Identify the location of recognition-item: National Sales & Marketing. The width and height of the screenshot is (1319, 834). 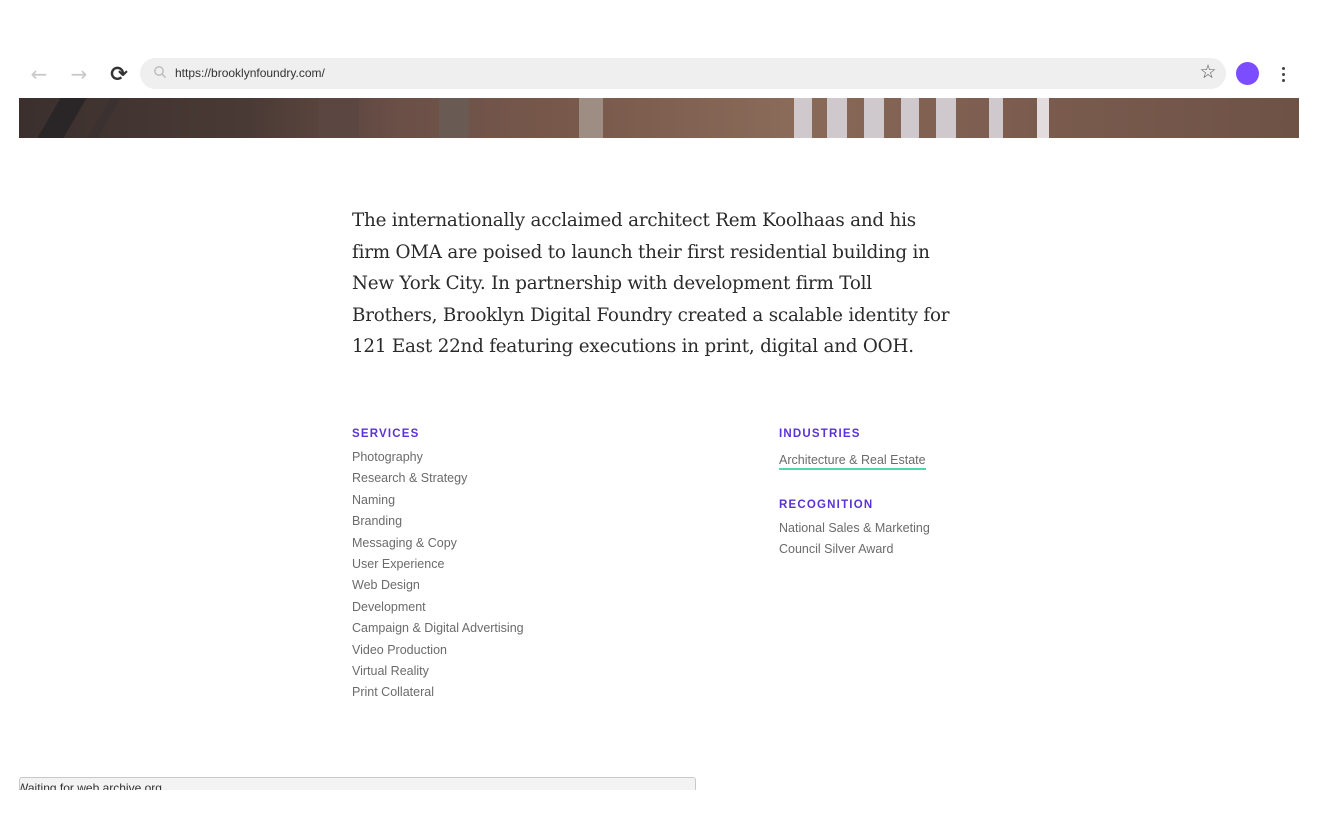
(854, 528).